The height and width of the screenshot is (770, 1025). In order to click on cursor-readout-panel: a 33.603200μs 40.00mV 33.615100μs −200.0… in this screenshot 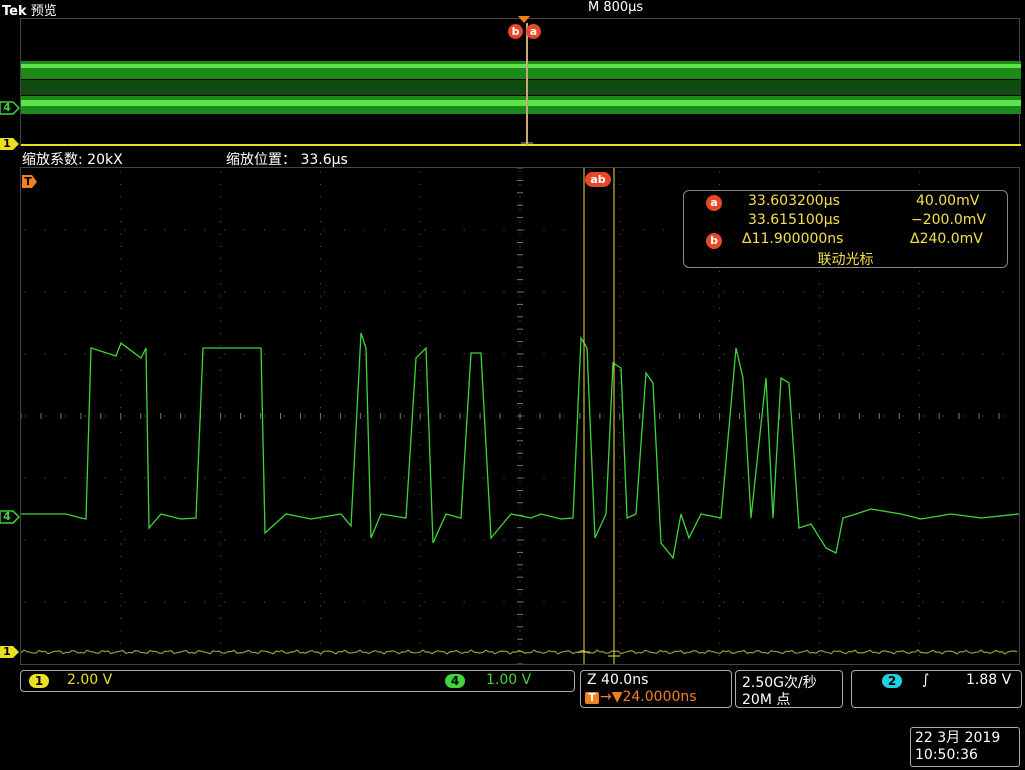, I will do `click(845, 229)`.